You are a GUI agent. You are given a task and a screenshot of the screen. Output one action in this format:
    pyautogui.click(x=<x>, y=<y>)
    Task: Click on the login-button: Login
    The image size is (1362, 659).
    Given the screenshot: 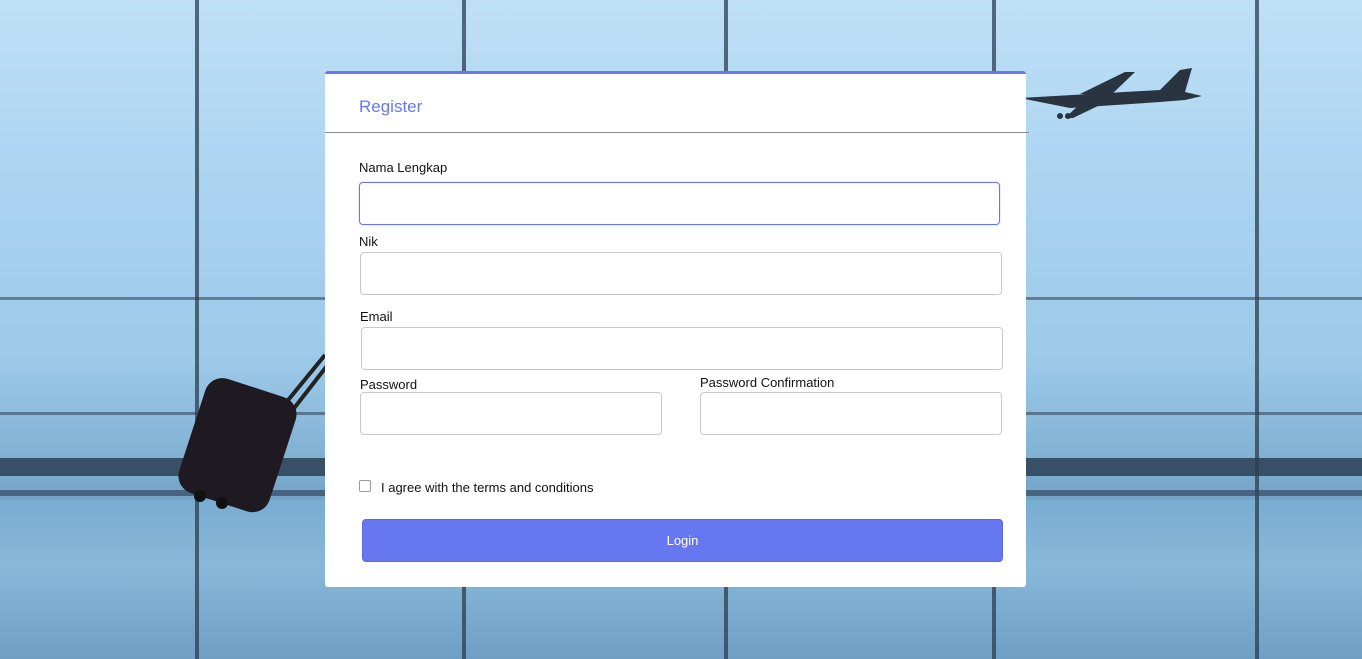 What is the action you would take?
    pyautogui.click(x=682, y=540)
    